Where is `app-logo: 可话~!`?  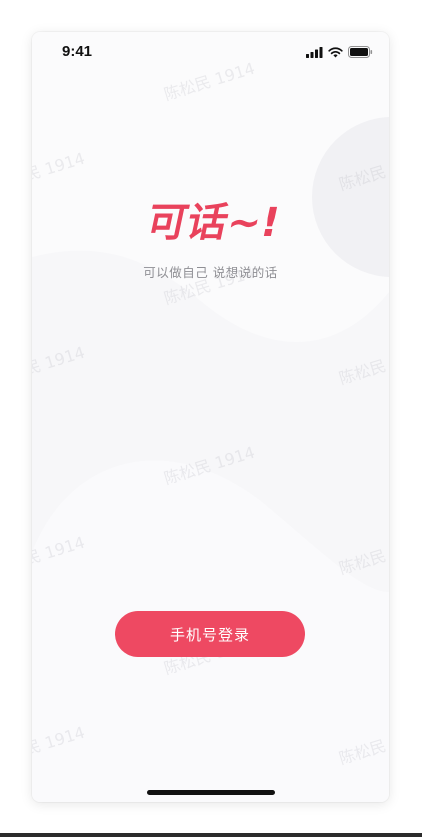 app-logo: 可话~! is located at coordinates (213, 221).